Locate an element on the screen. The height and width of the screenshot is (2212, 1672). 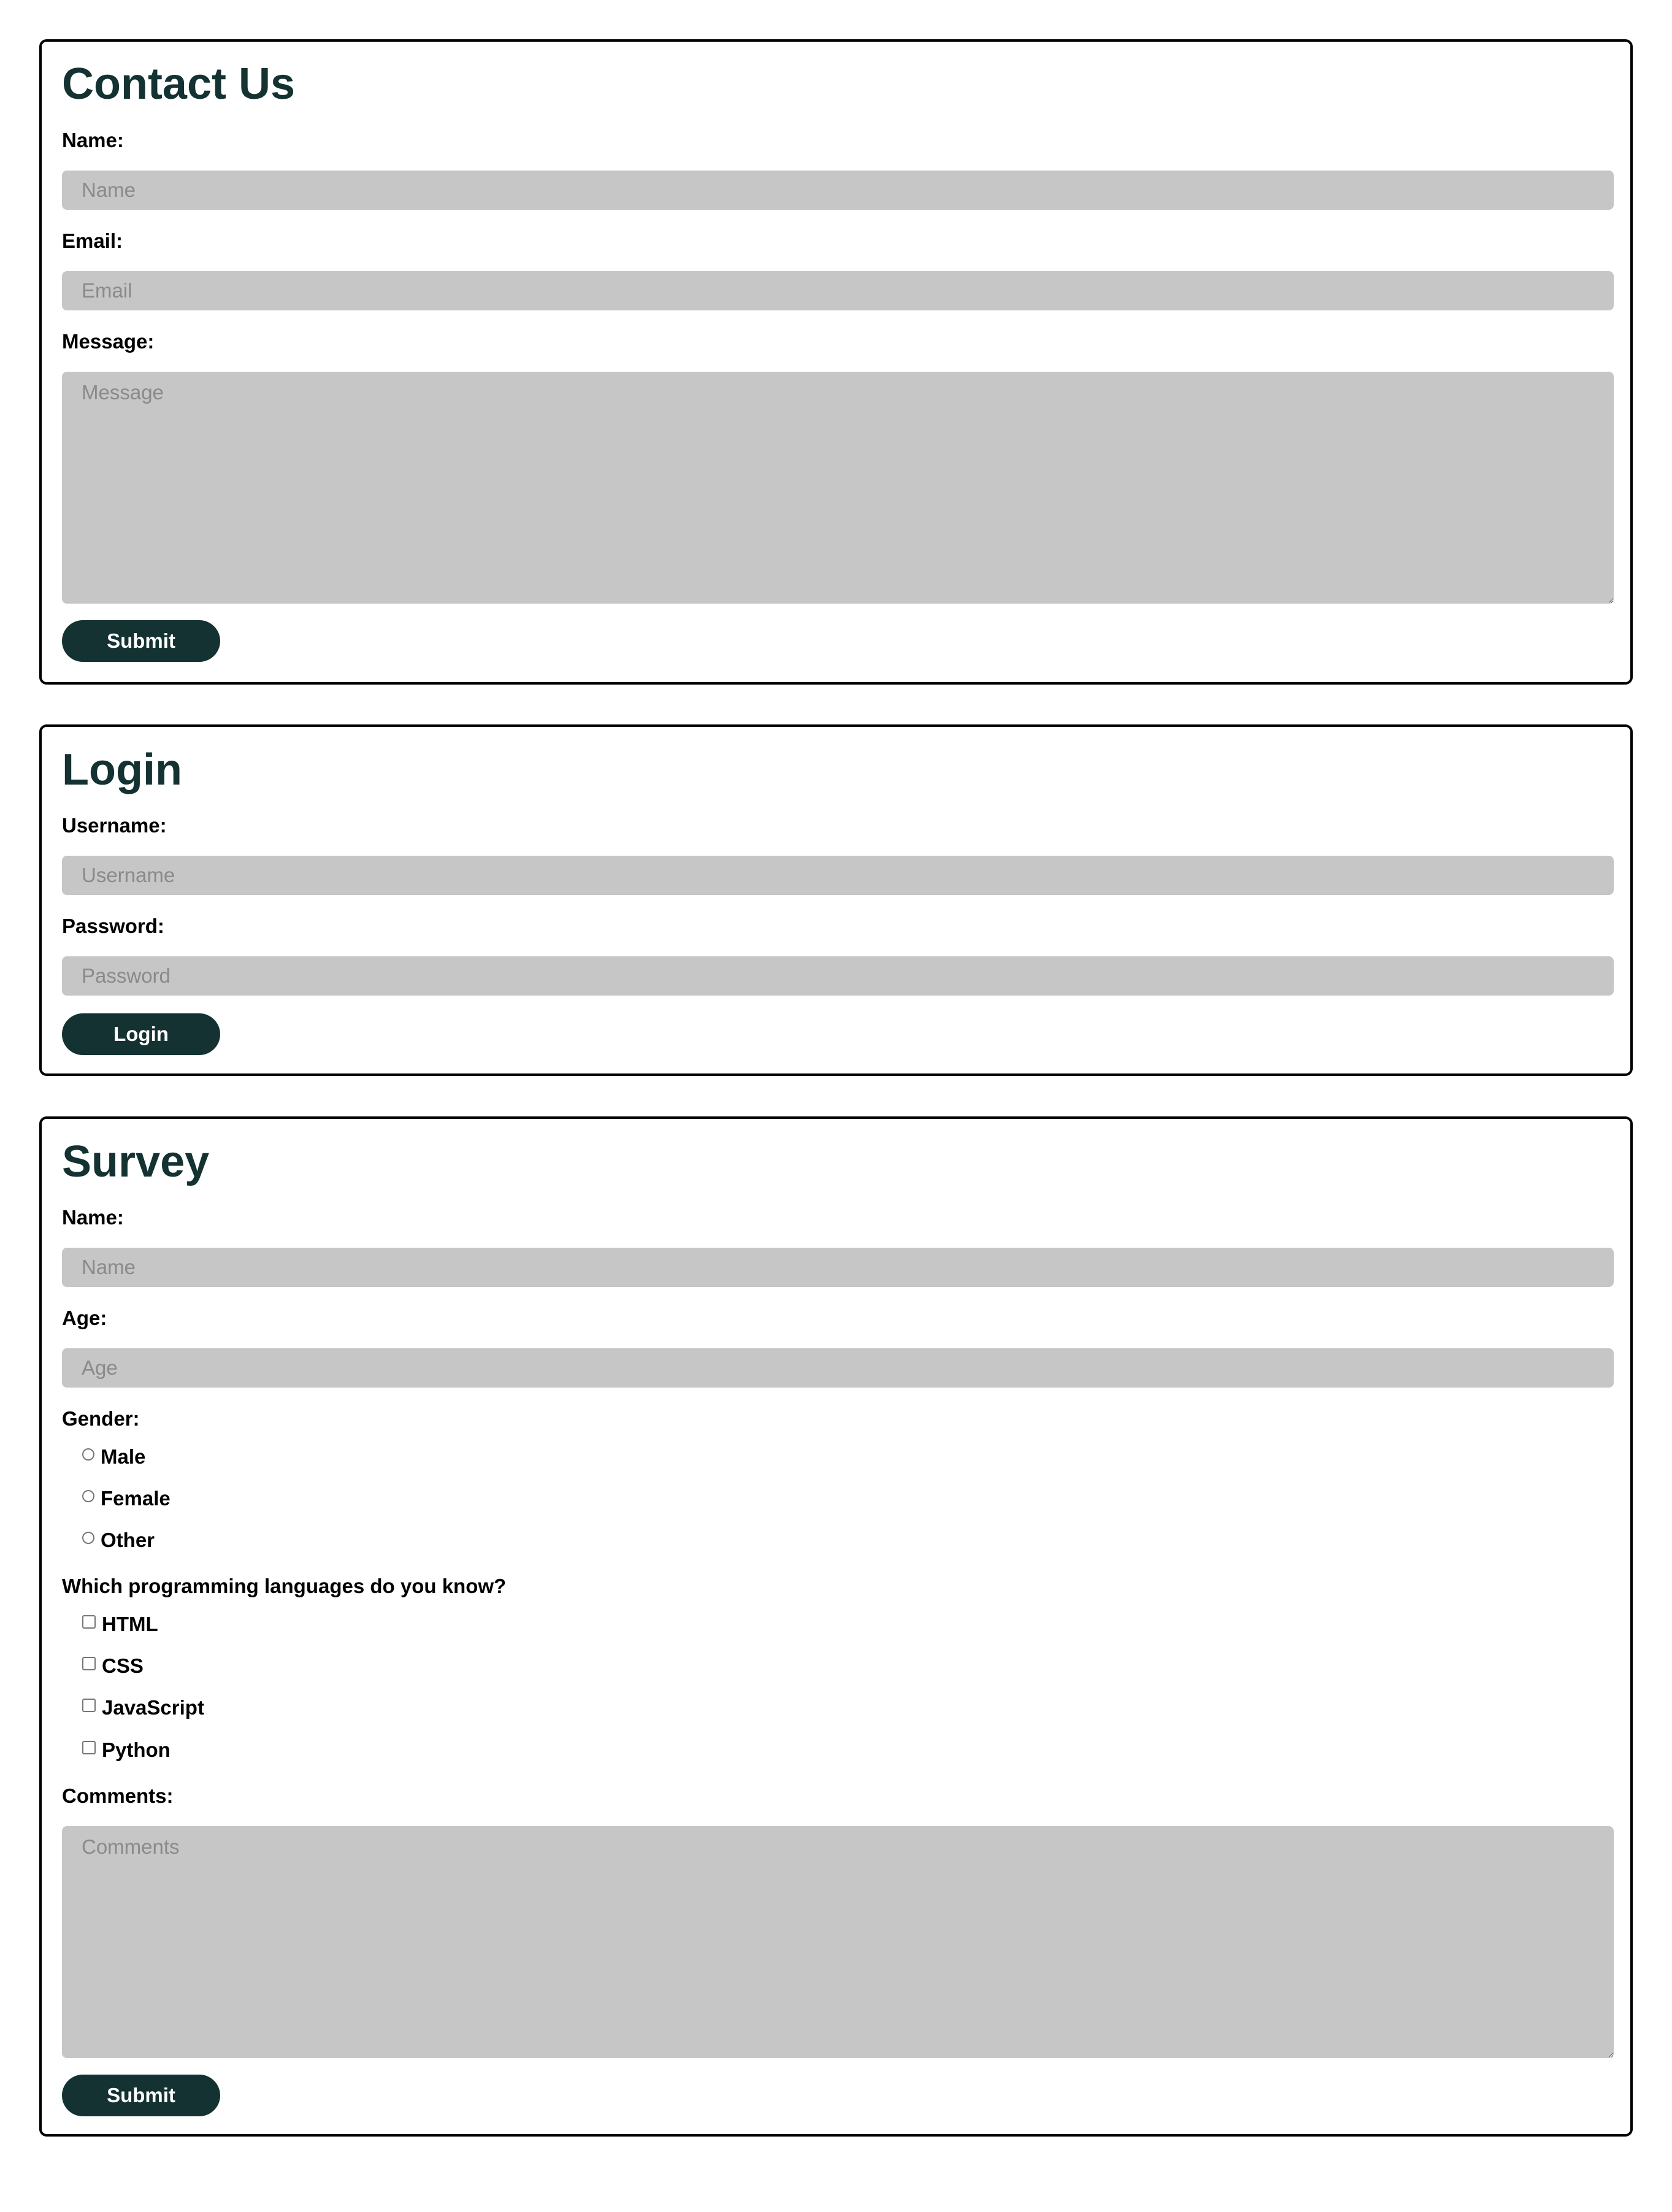
language-option-python: Python is located at coordinates (126, 1749).